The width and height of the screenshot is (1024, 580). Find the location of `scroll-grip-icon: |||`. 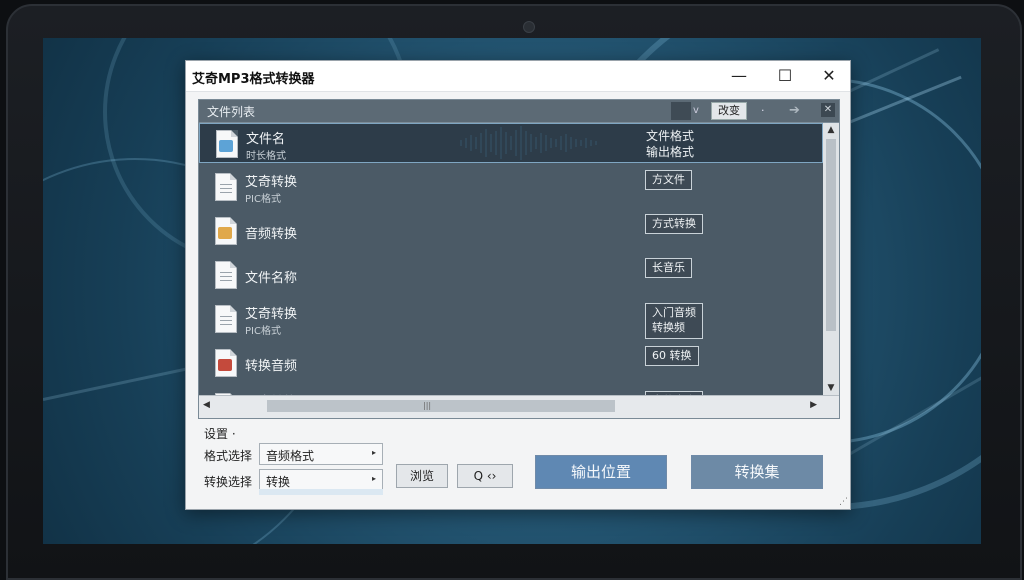

scroll-grip-icon: ||| is located at coordinates (427, 405).